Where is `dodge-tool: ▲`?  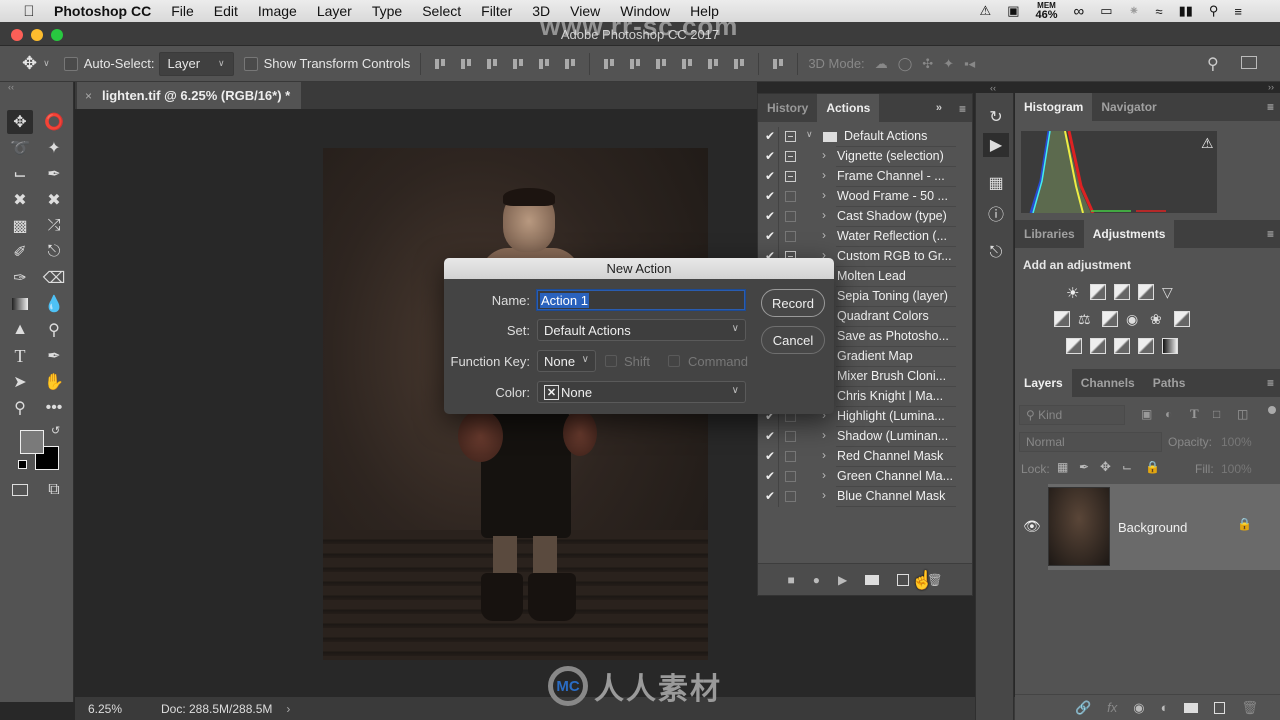 dodge-tool: ▲ is located at coordinates (20, 330).